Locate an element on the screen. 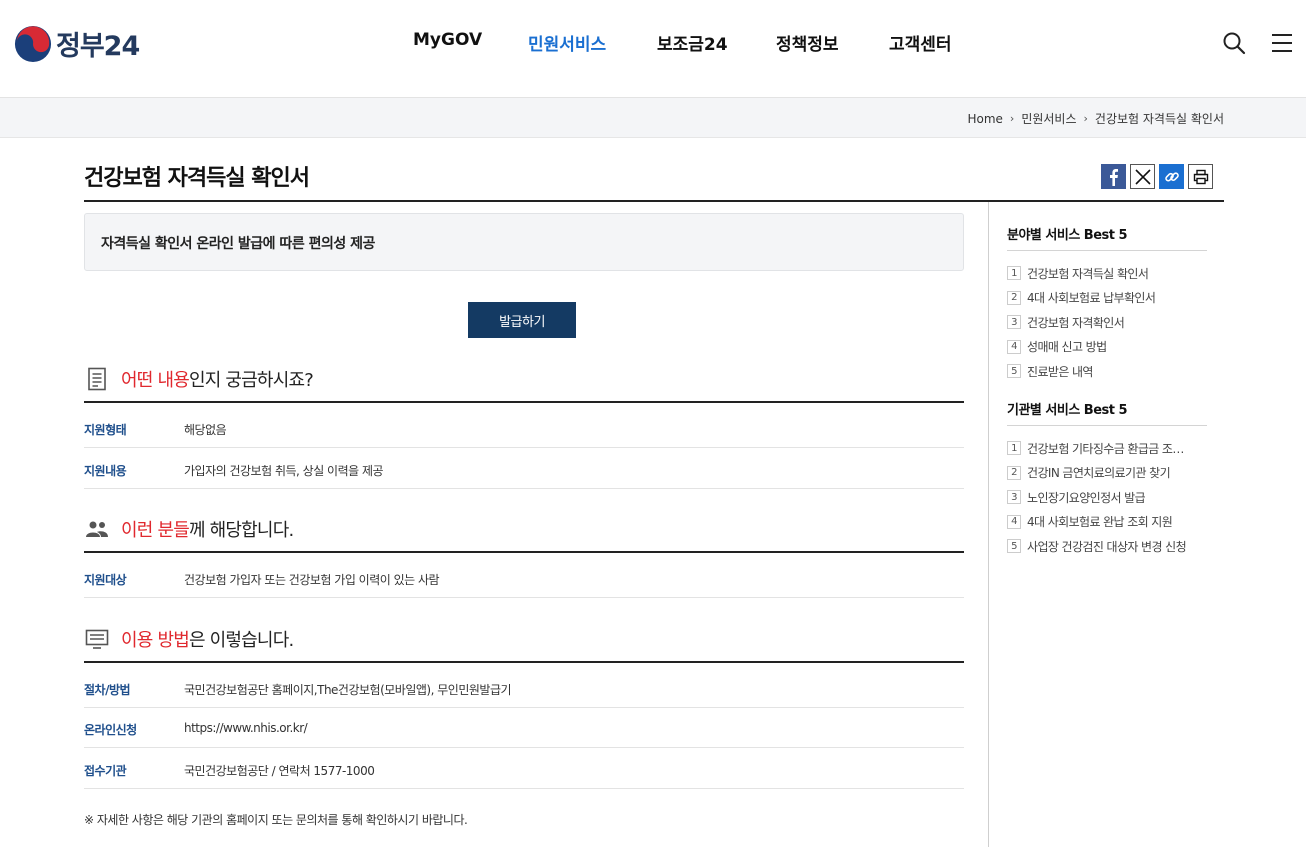 This screenshot has width=1306, height=847. info-value: 가입자의 건강보험 취득, 상실 이력을 제공 is located at coordinates (284, 471).